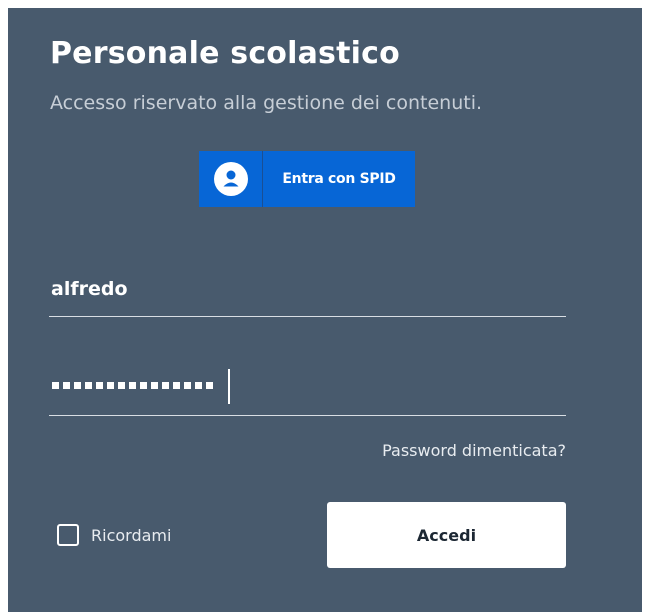 The height and width of the screenshot is (612, 645). I want to click on password-mask, so click(132, 385).